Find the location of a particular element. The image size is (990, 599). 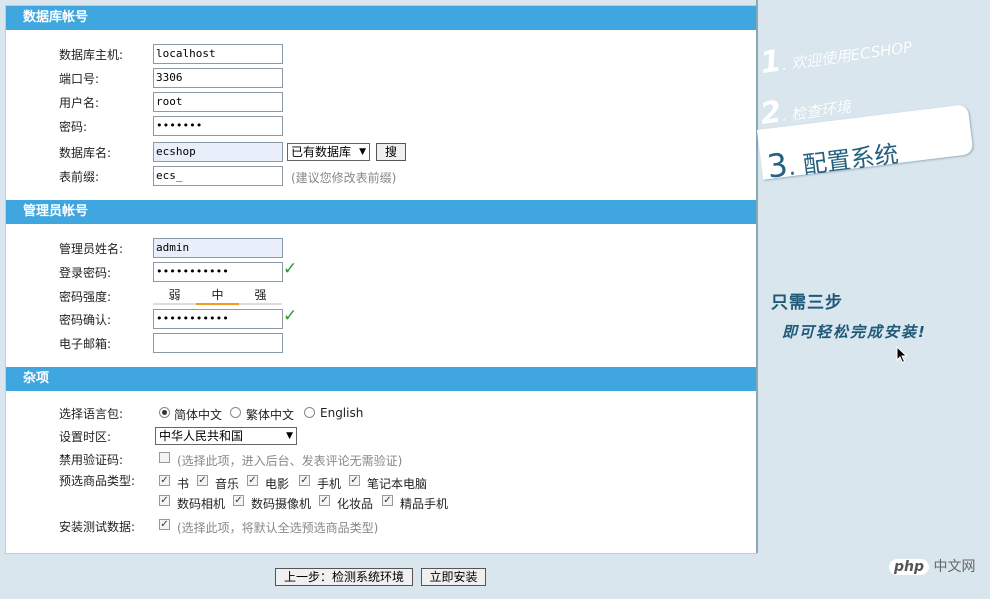

db-port-label: 端口号: is located at coordinates (79, 79).